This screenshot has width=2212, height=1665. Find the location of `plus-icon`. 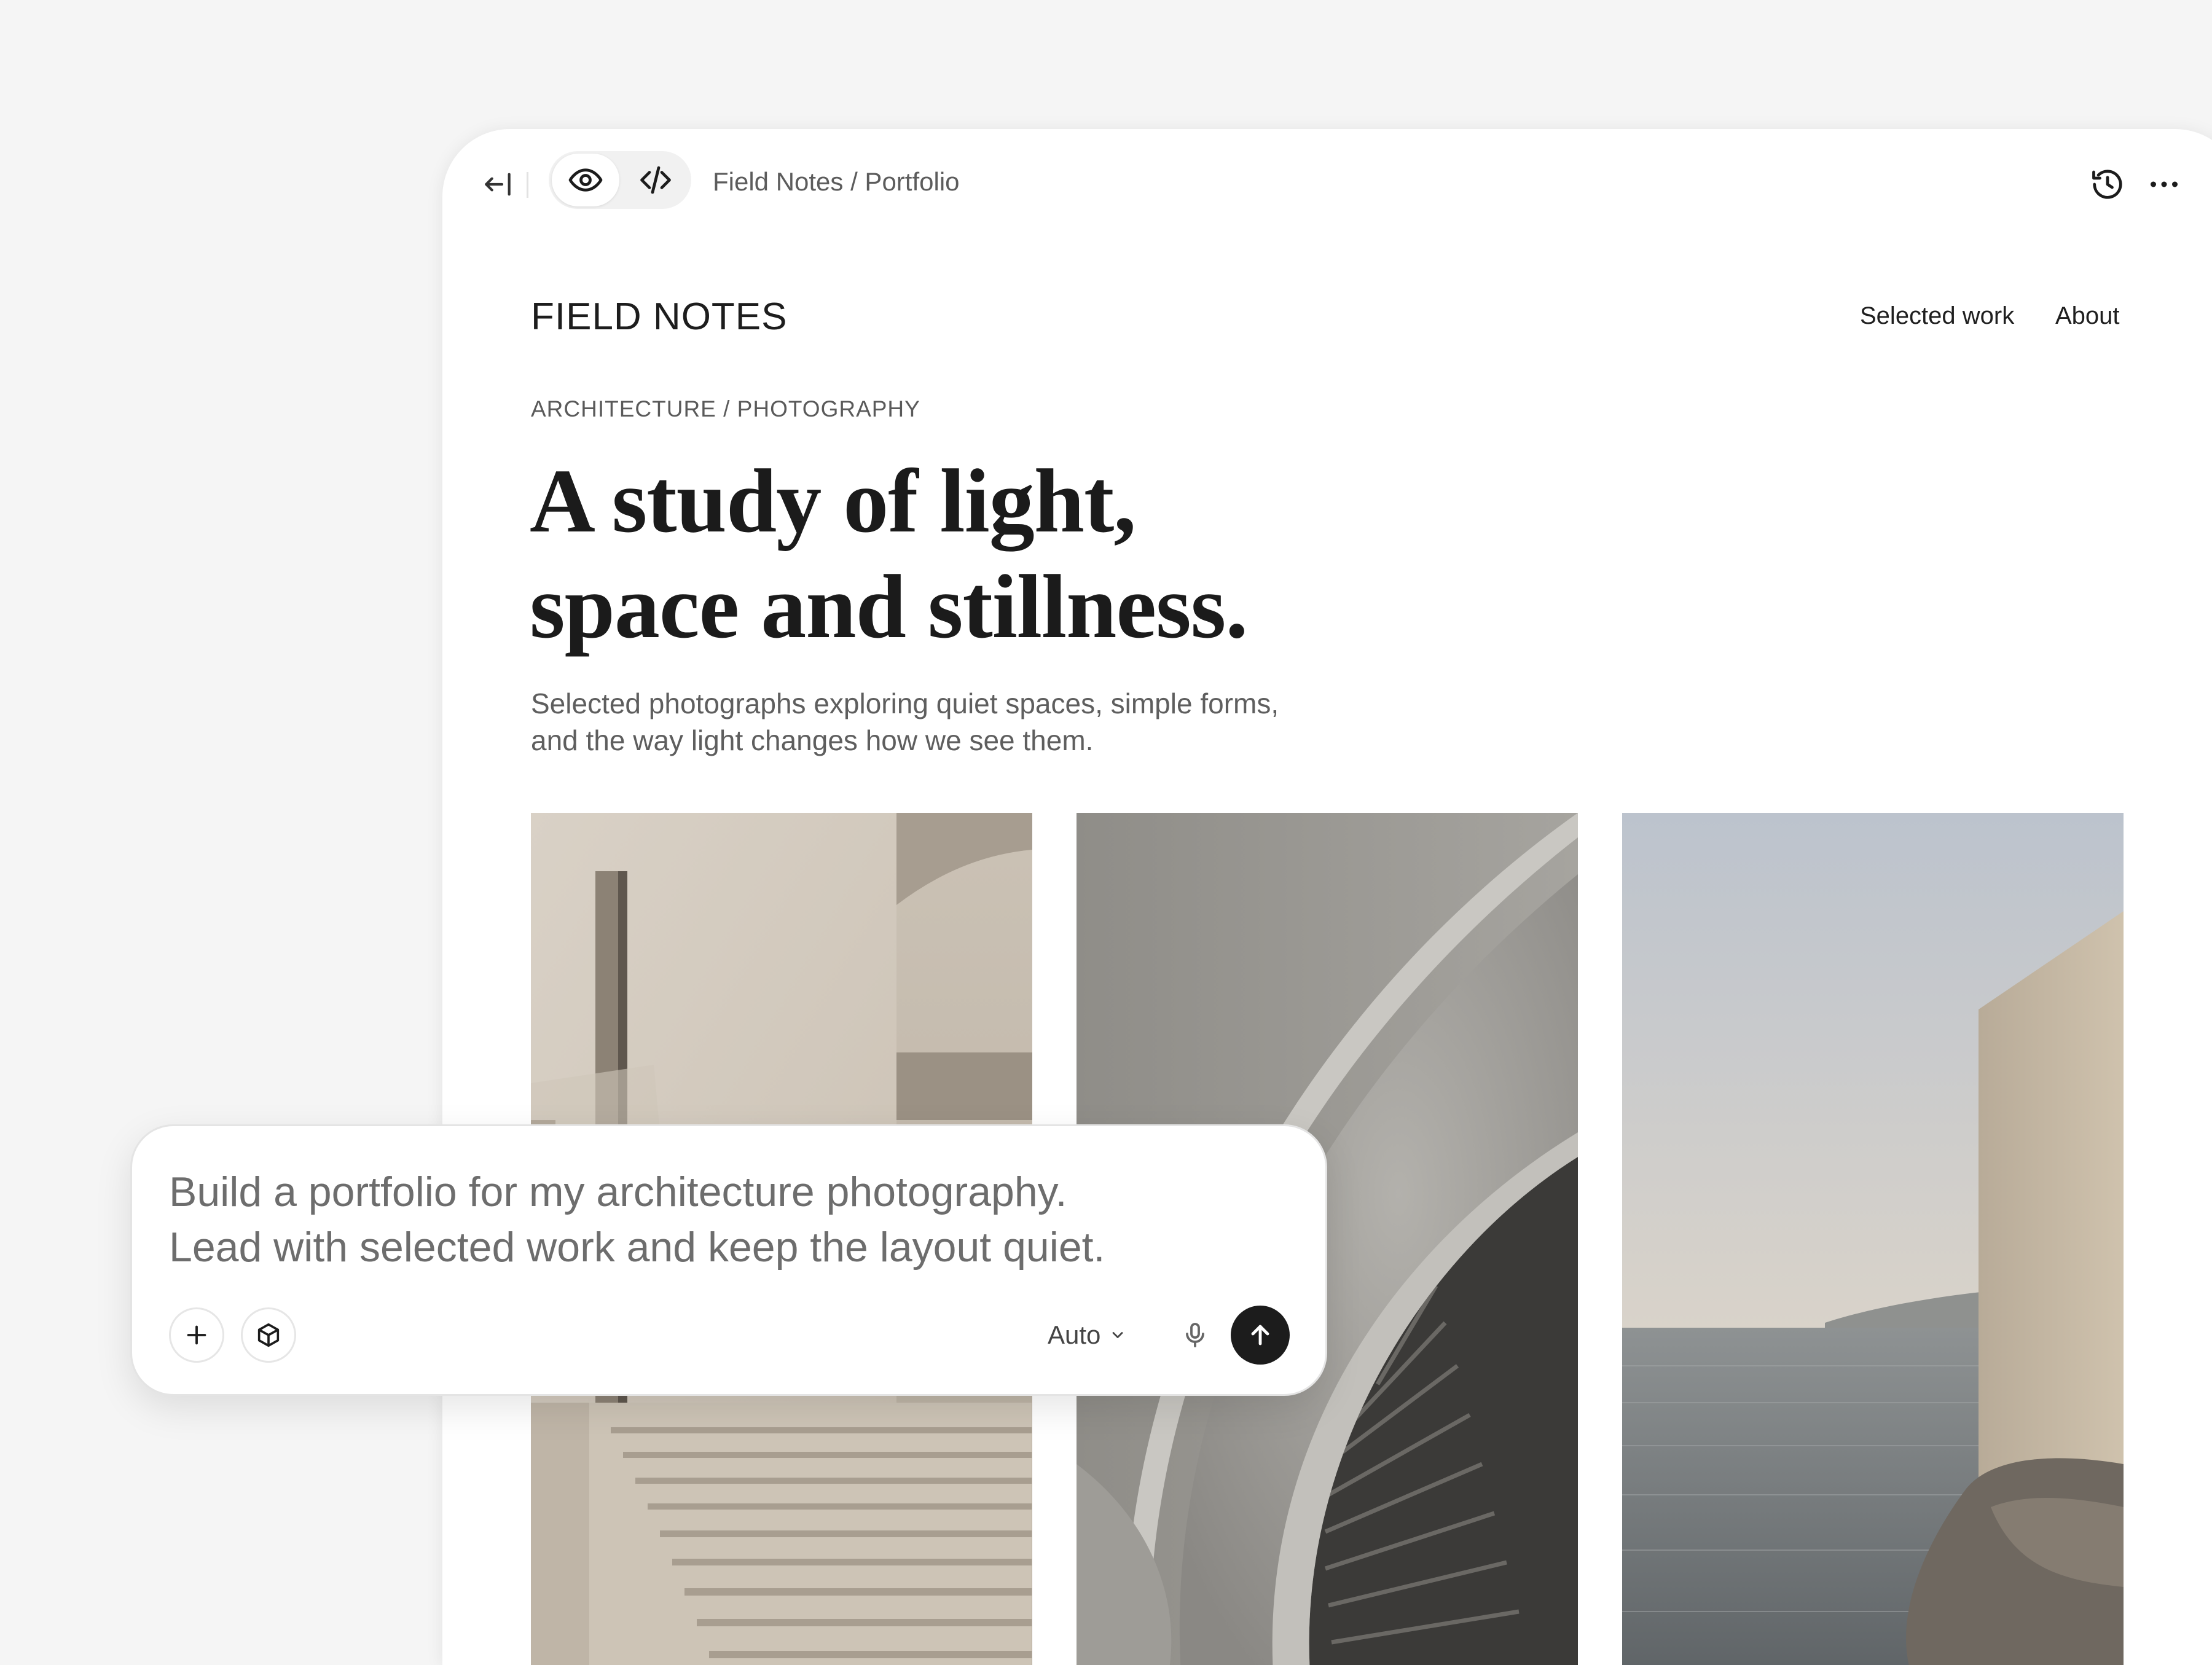

plus-icon is located at coordinates (196, 1335).